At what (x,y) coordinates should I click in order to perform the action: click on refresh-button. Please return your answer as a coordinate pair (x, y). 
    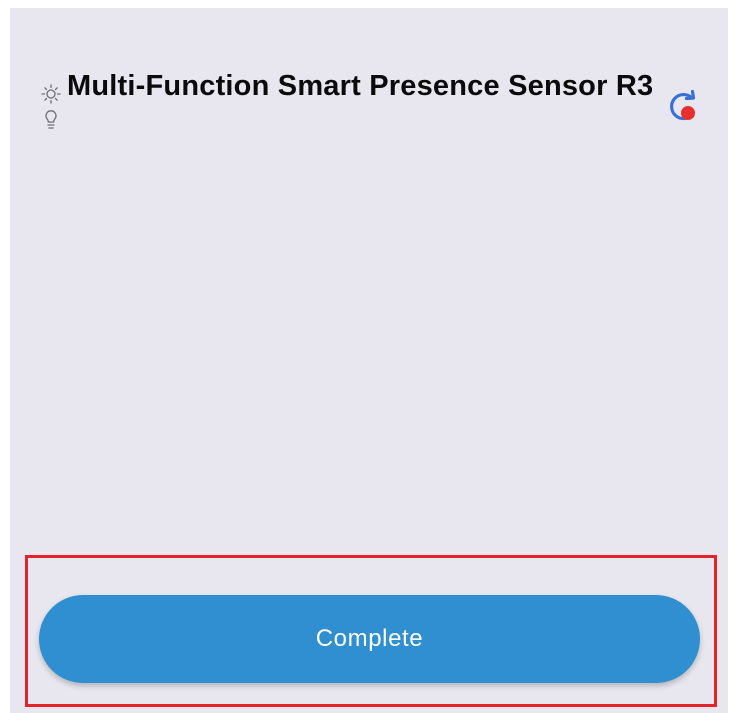
    Looking at the image, I should click on (682, 106).